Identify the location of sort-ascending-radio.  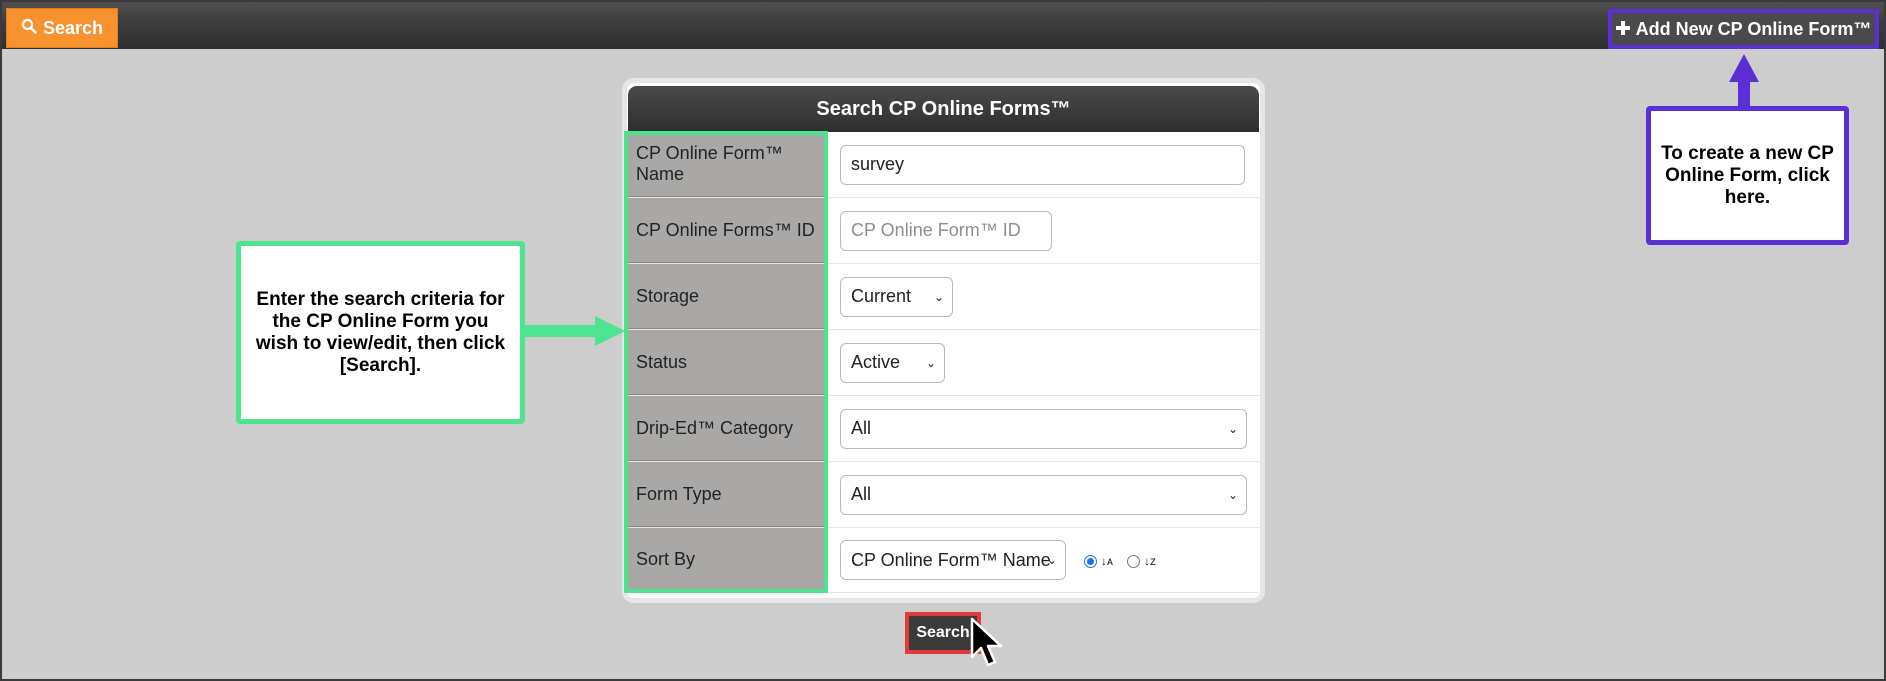
(1090, 561).